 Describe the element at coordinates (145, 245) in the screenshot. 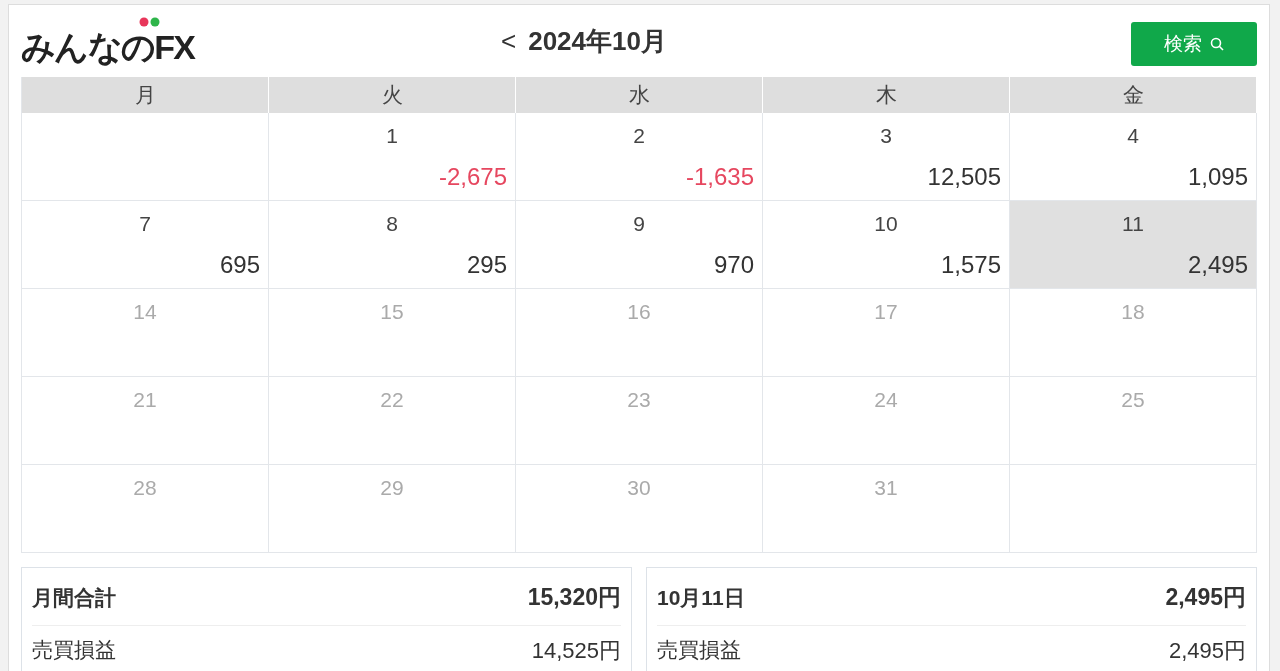

I see `calendar-day-cell: 7 695` at that location.